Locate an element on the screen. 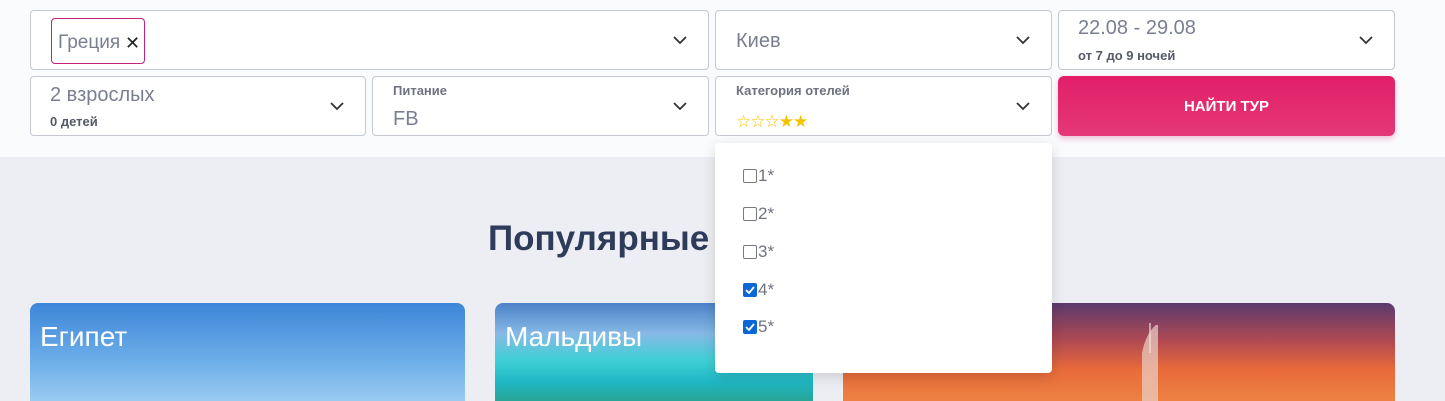  category-option: 5* is located at coordinates (758, 327).